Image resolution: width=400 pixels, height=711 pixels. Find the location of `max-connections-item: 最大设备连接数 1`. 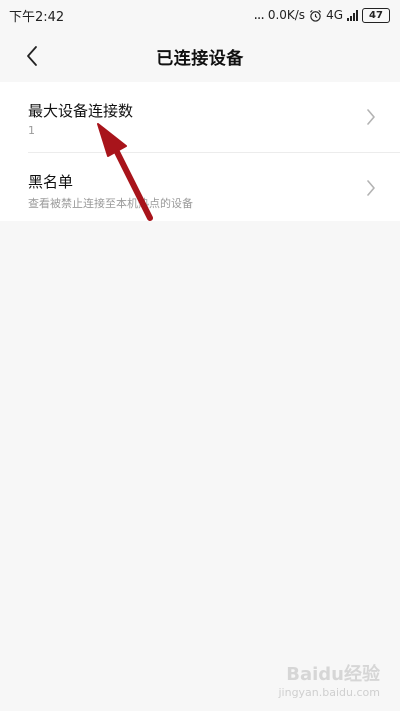

max-connections-item: 最大设备连接数 1 is located at coordinates (200, 117).